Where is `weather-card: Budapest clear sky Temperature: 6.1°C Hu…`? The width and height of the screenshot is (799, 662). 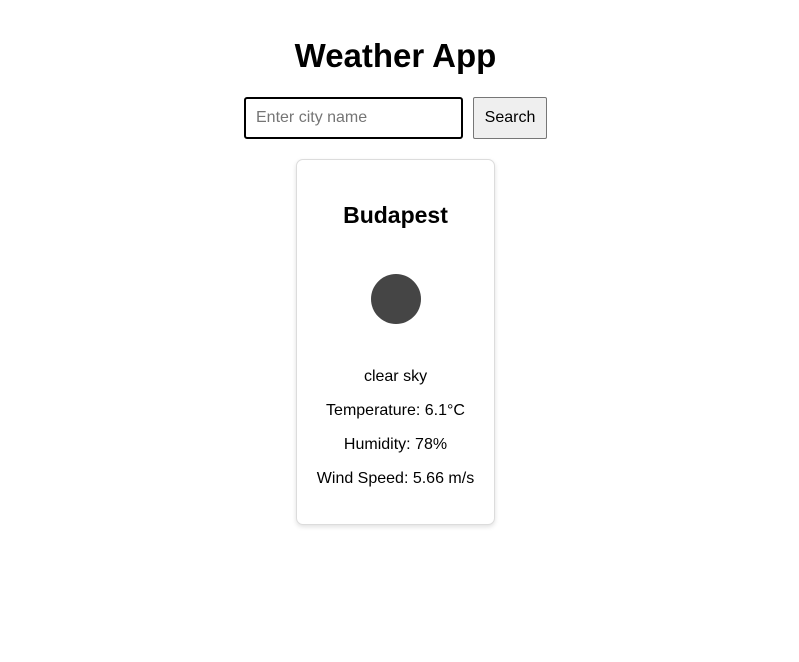
weather-card: Budapest clear sky Temperature: 6.1°C Hu… is located at coordinates (395, 342).